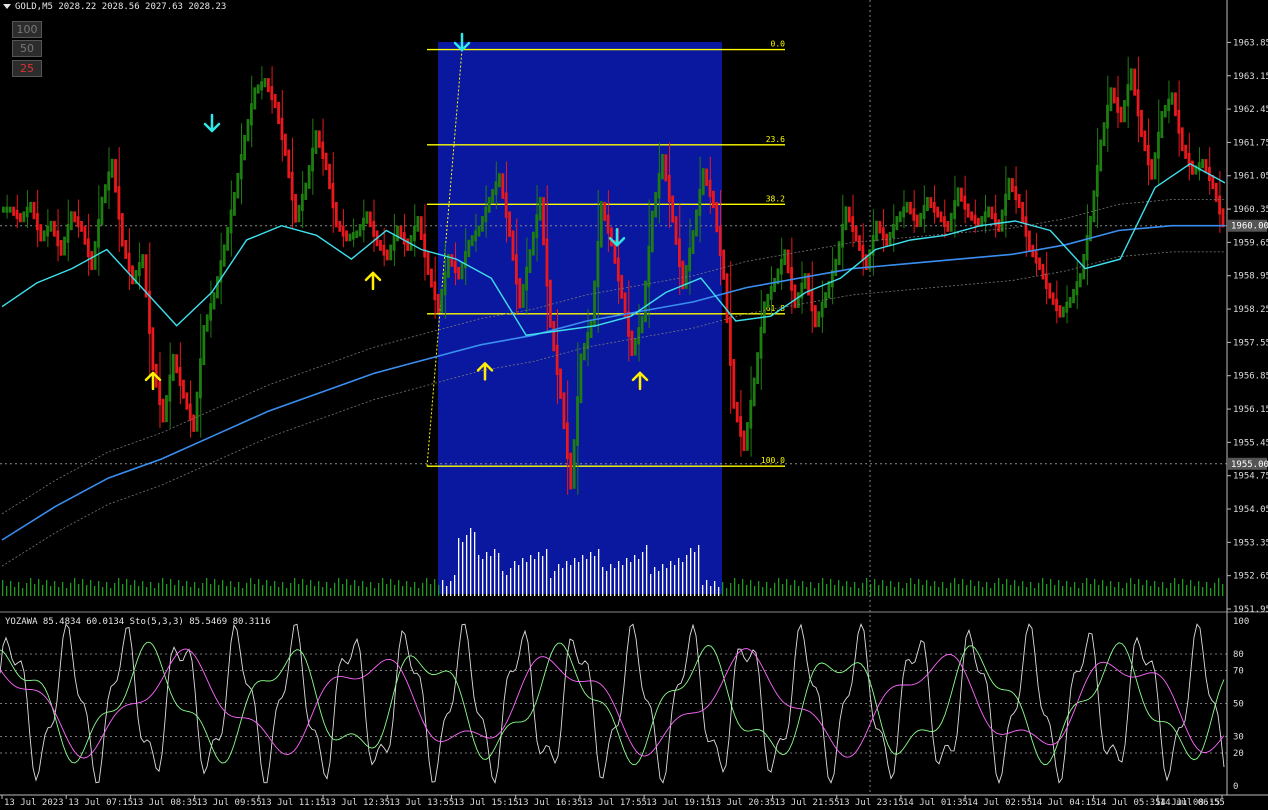  I want to click on time-tick-label: 14 Jul 08:15, so click(1187, 803).